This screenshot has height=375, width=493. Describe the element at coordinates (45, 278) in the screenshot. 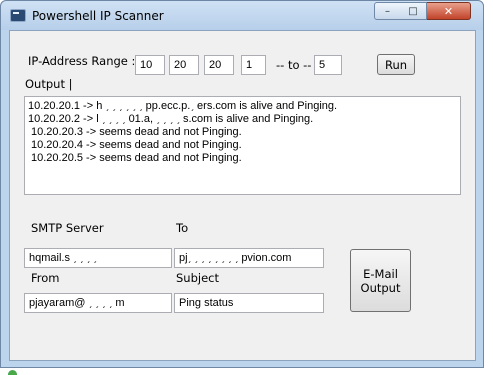

I see `from-label: From` at that location.